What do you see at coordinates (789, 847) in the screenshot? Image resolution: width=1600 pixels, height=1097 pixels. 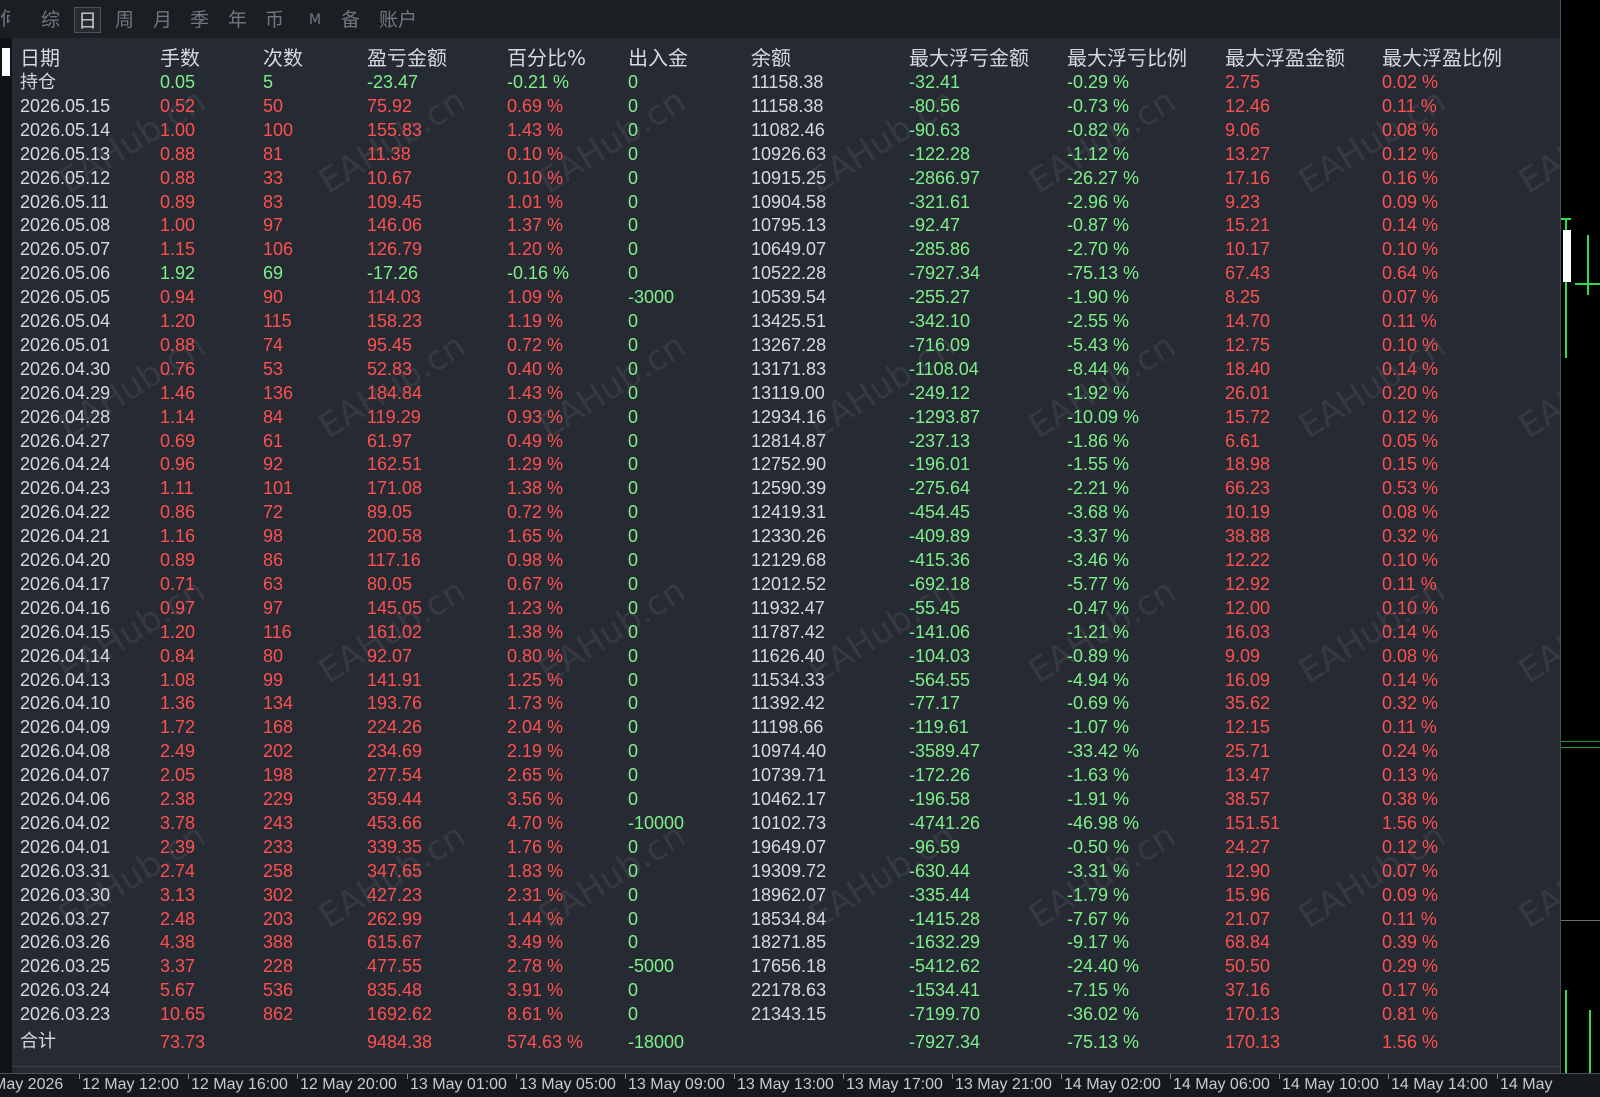 I see `cell-balance: 19649.07` at bounding box center [789, 847].